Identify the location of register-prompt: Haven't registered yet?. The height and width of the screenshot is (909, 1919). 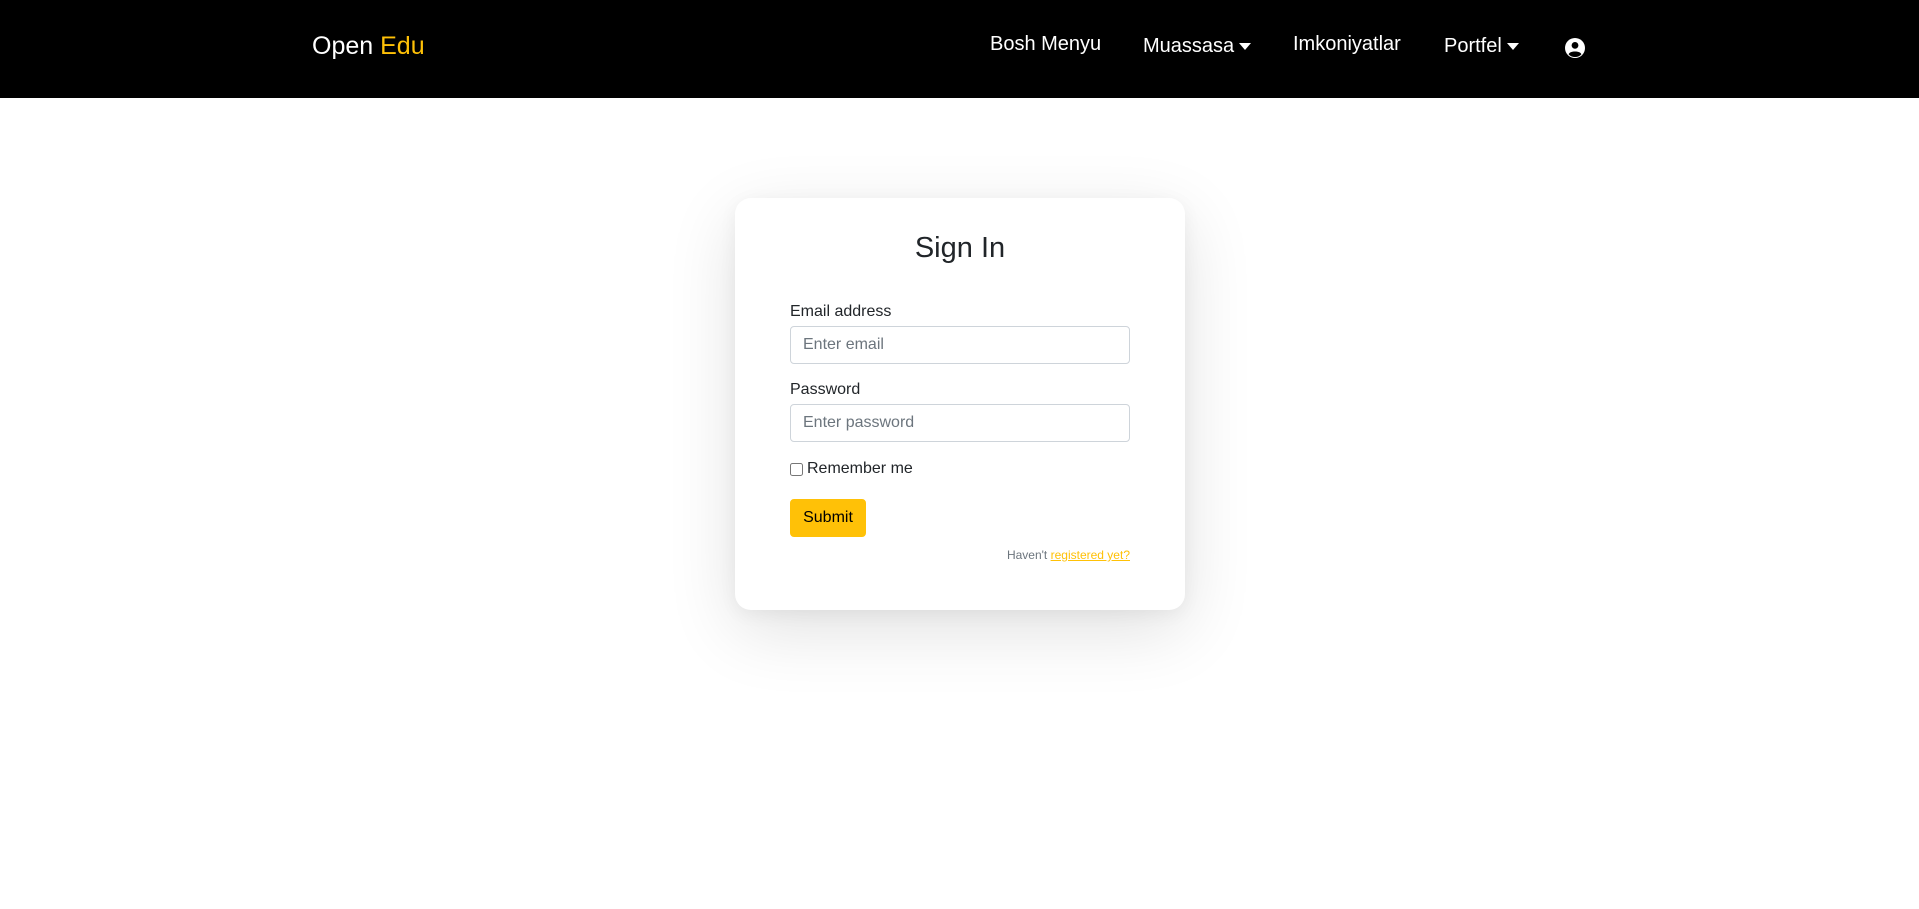
(1068, 555).